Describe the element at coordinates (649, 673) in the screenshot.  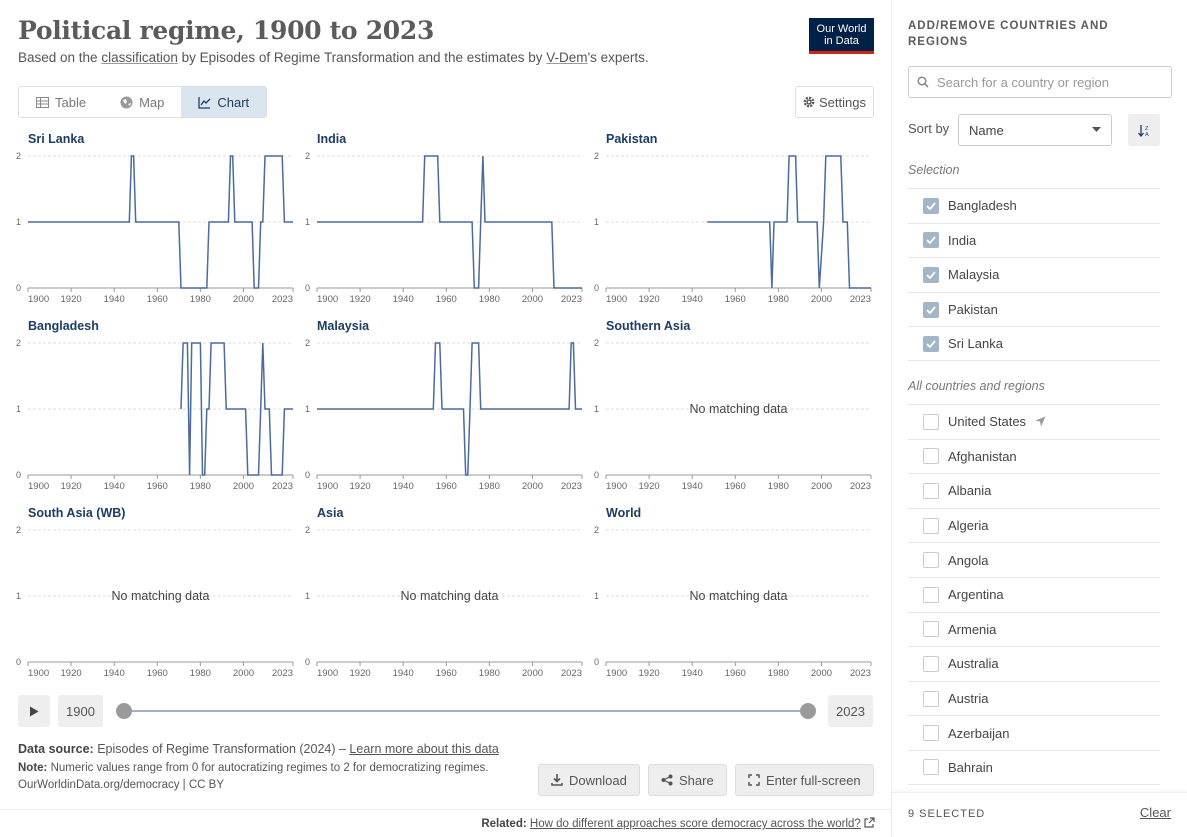
I see `x-tick-label: 1920` at that location.